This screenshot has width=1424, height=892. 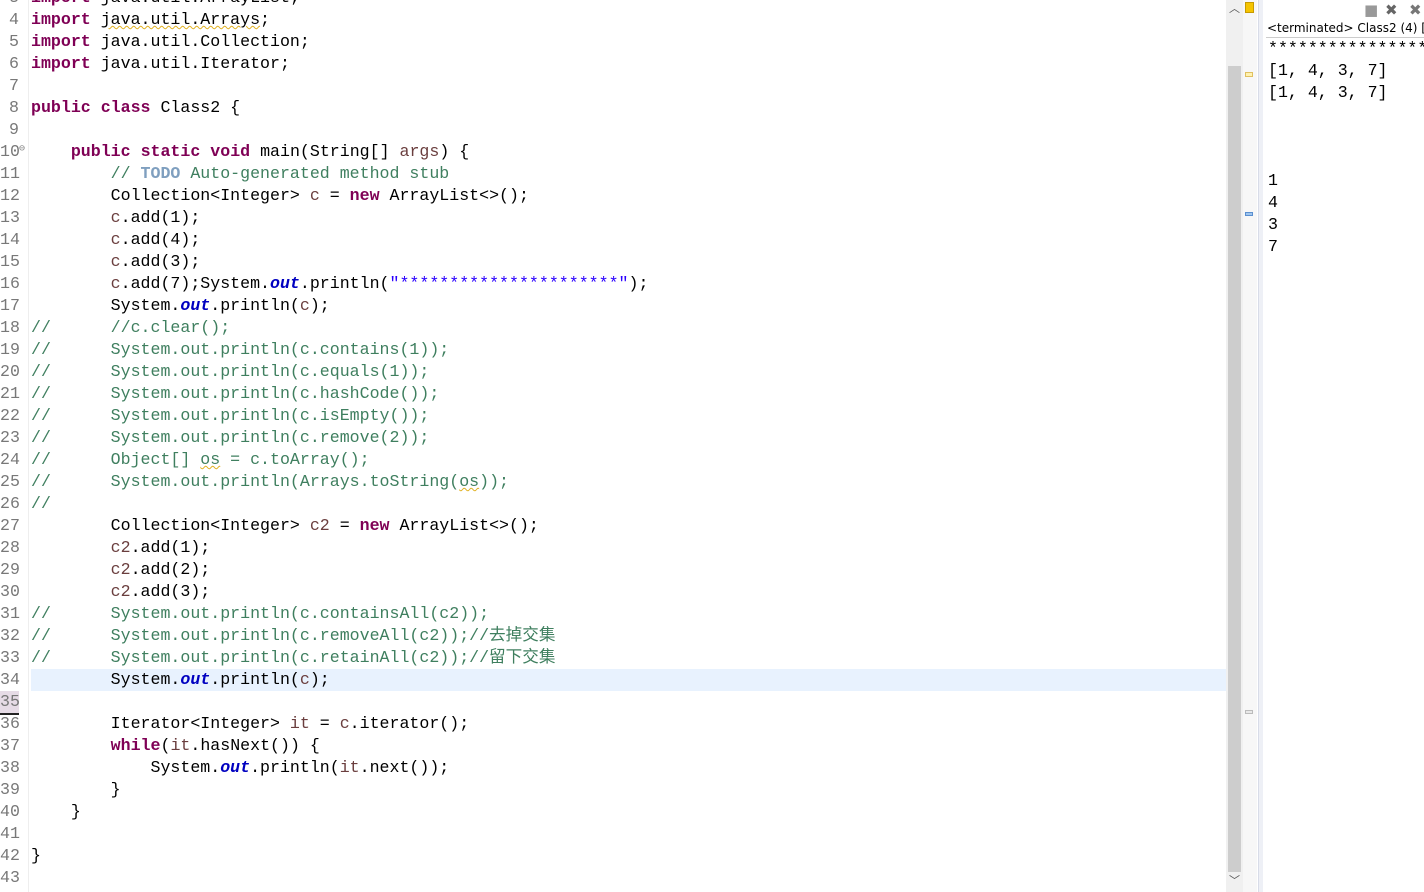 What do you see at coordinates (628, 152) in the screenshot?
I see `code-text: public static void main(String[] args) {` at bounding box center [628, 152].